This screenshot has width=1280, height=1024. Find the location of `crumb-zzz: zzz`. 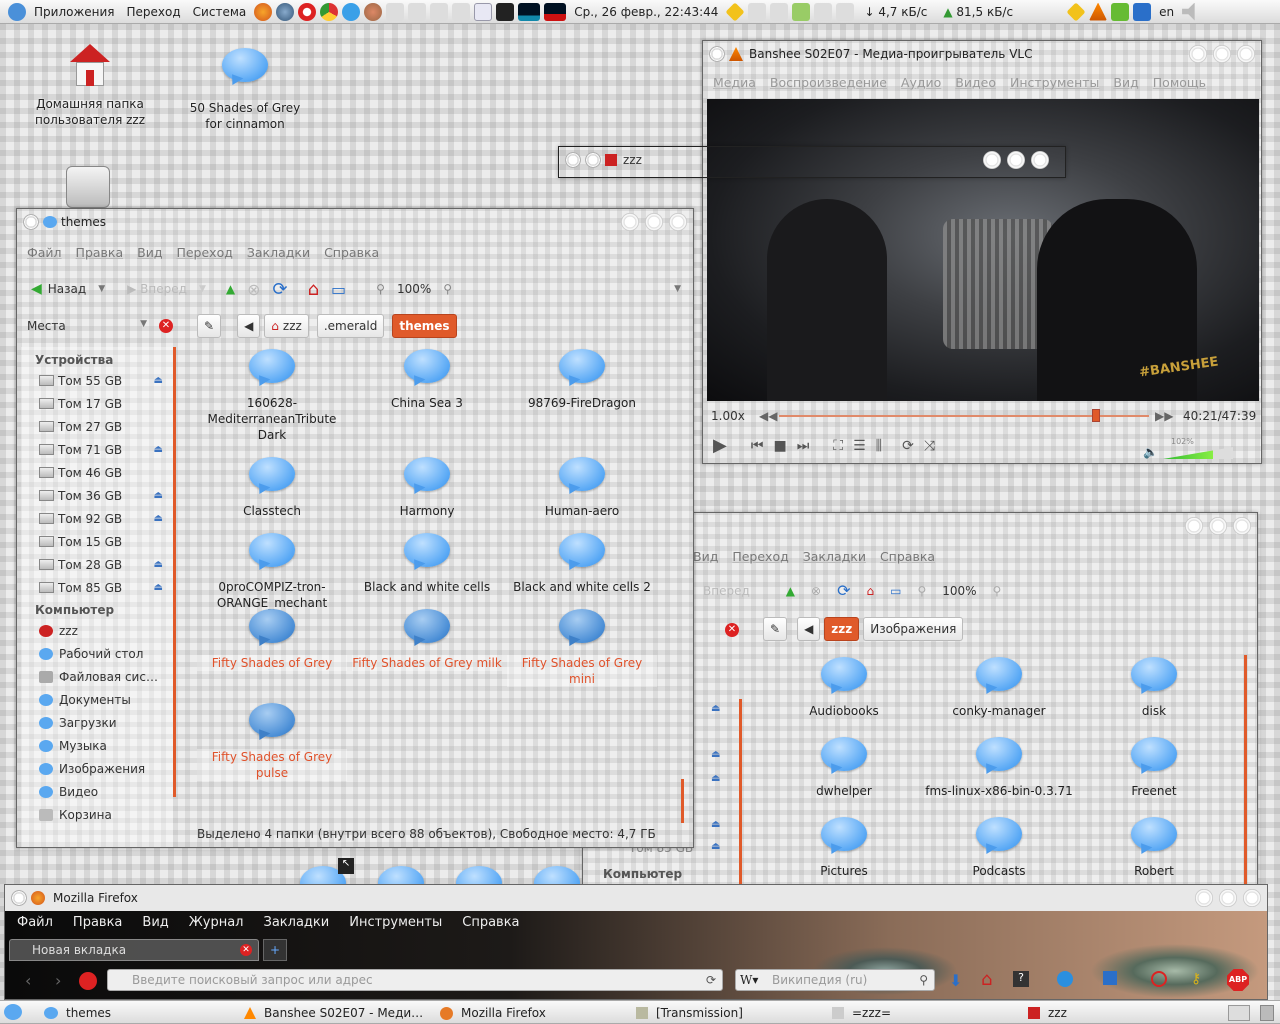

crumb-zzz: zzz is located at coordinates (842, 629).